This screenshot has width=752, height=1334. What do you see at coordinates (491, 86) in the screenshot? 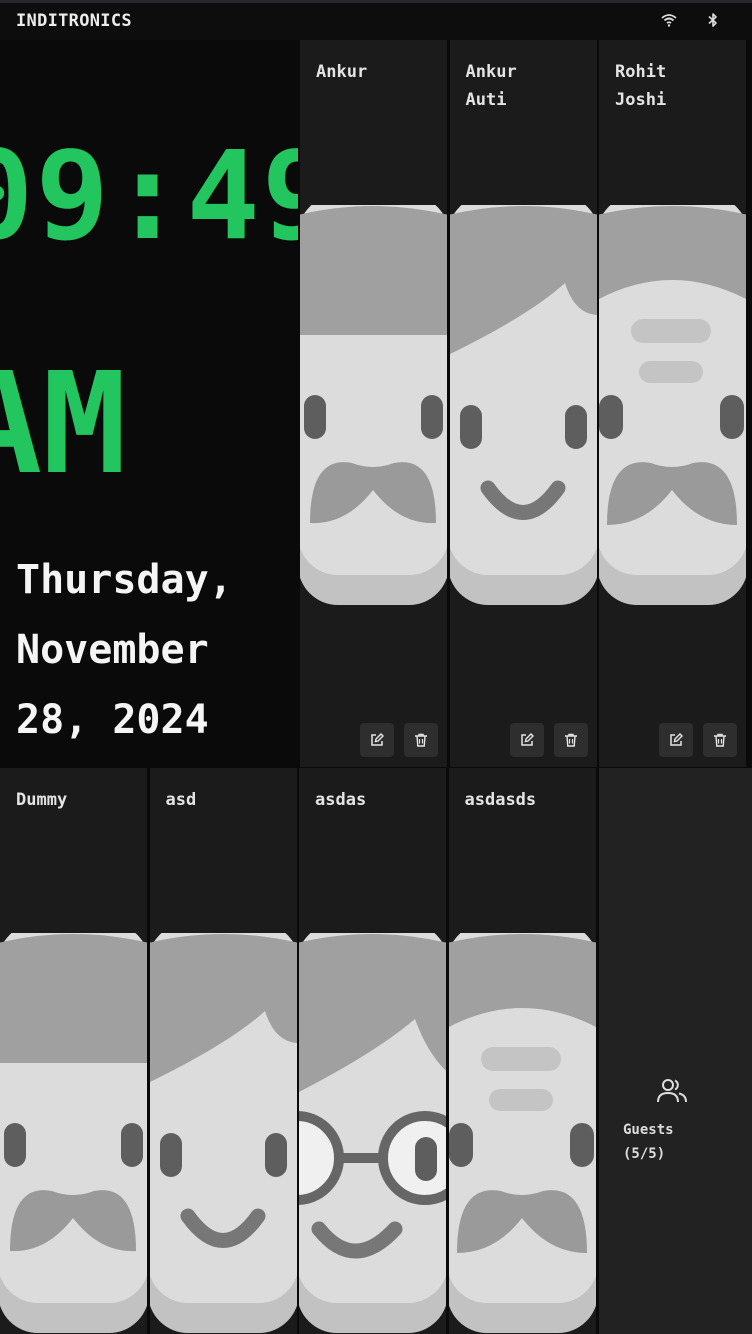
I see `user-name: Ankur Auti` at bounding box center [491, 86].